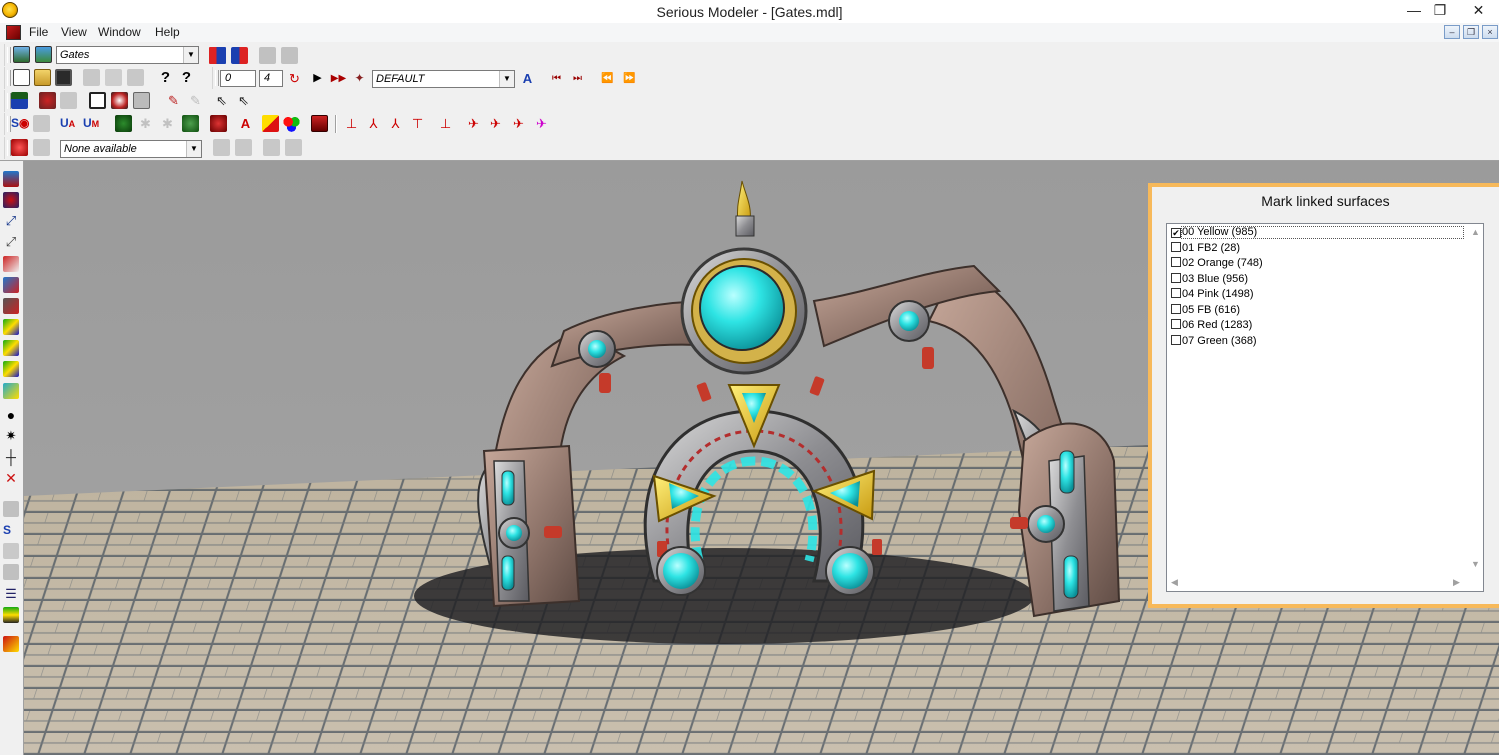  What do you see at coordinates (11, 179) in the screenshot?
I see `mode-icon` at bounding box center [11, 179].